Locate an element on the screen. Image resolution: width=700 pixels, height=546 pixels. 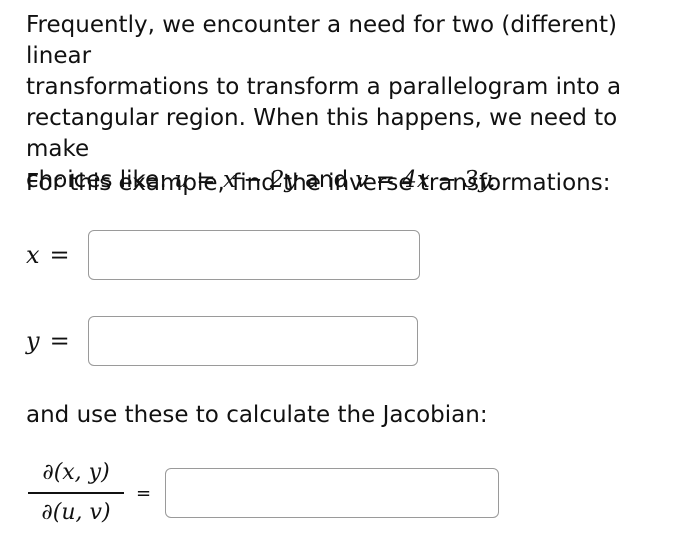
jacobian-answer-input is located at coordinates (332, 493).